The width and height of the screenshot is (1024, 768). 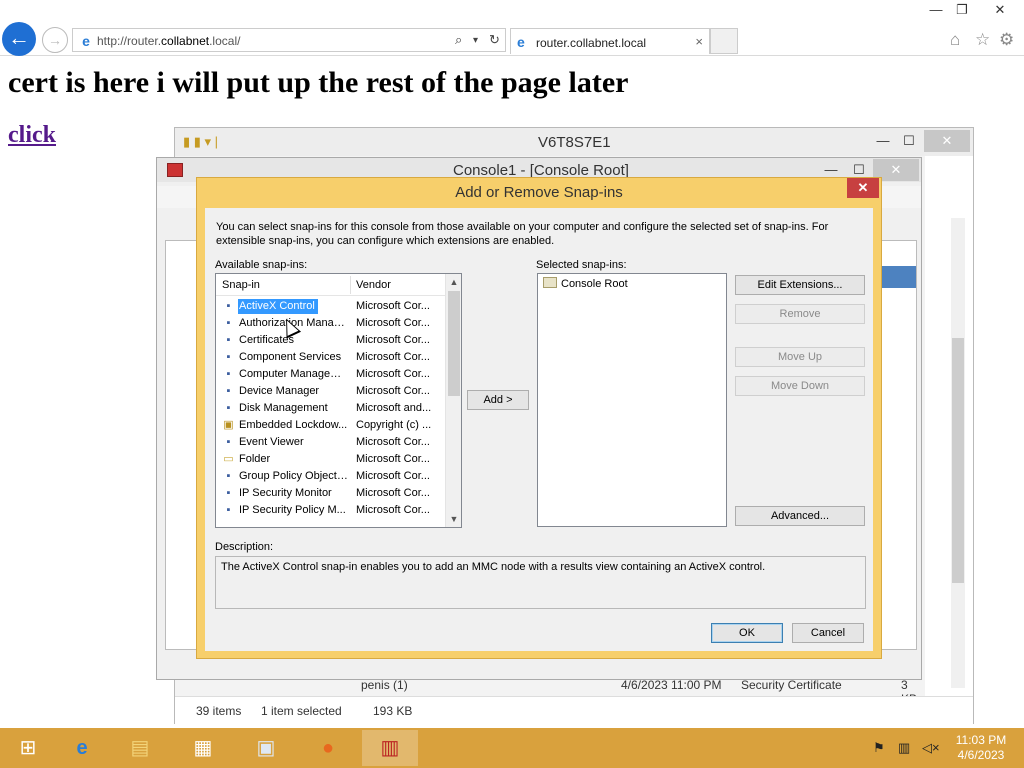 What do you see at coordinates (390, 748) in the screenshot?
I see `mmc-taskbar-icon: ▥` at bounding box center [390, 748].